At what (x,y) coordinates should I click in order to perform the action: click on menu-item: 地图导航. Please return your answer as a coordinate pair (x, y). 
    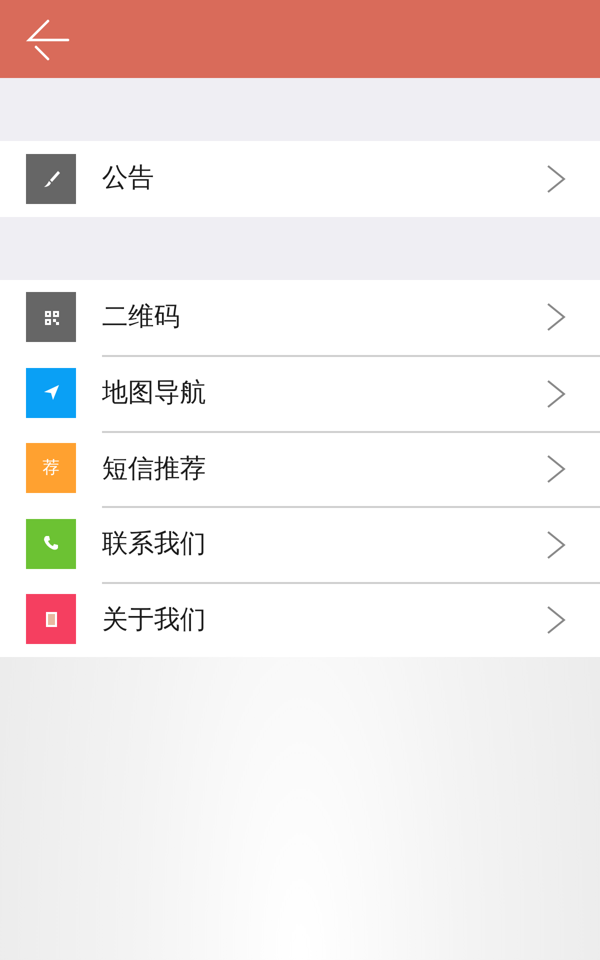
    Looking at the image, I should click on (300, 392).